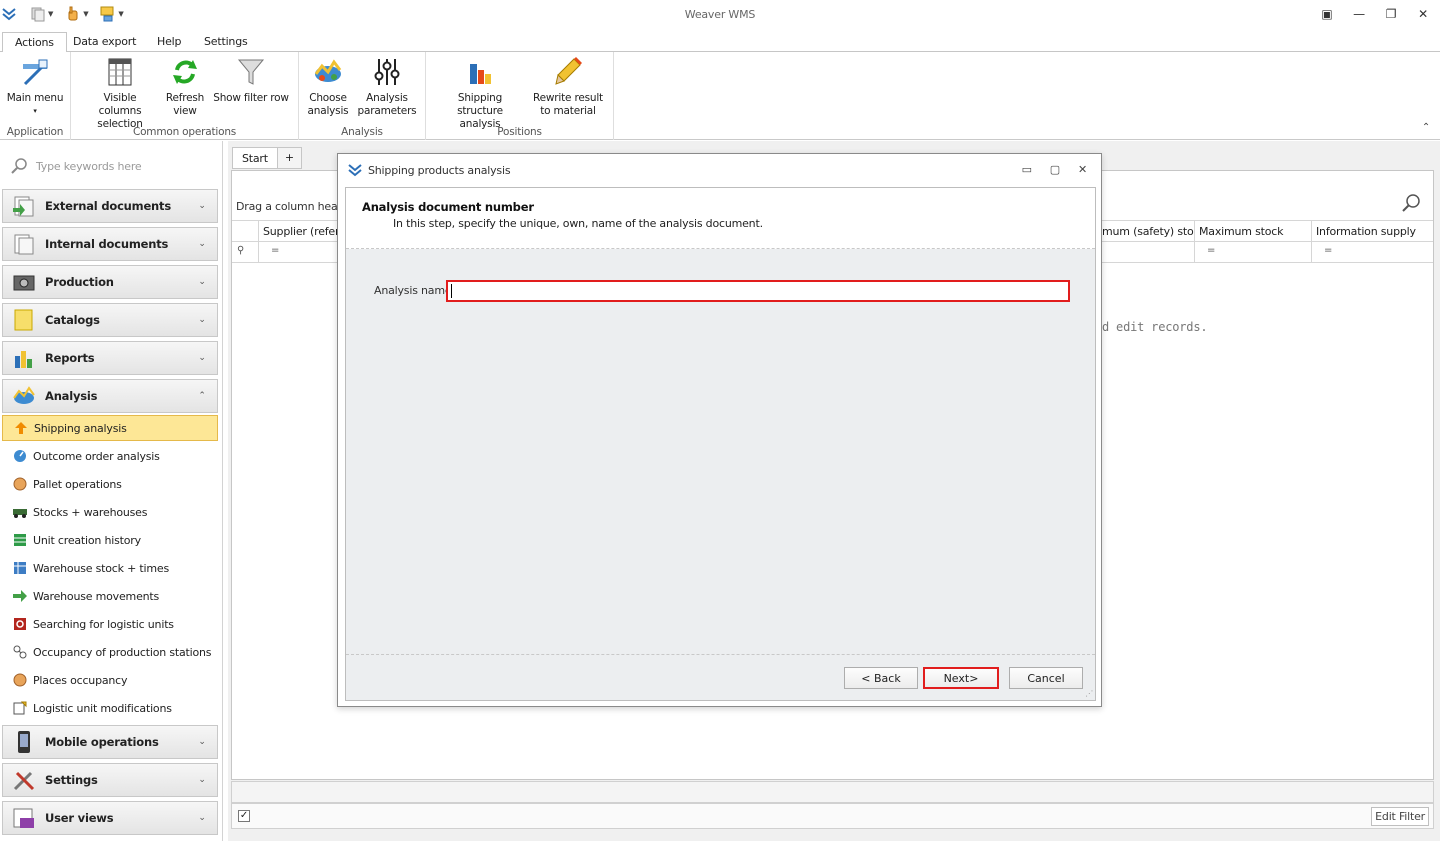  What do you see at coordinates (110, 428) in the screenshot?
I see `sidebar-item-shipping-analysis: Shipping analysis` at bounding box center [110, 428].